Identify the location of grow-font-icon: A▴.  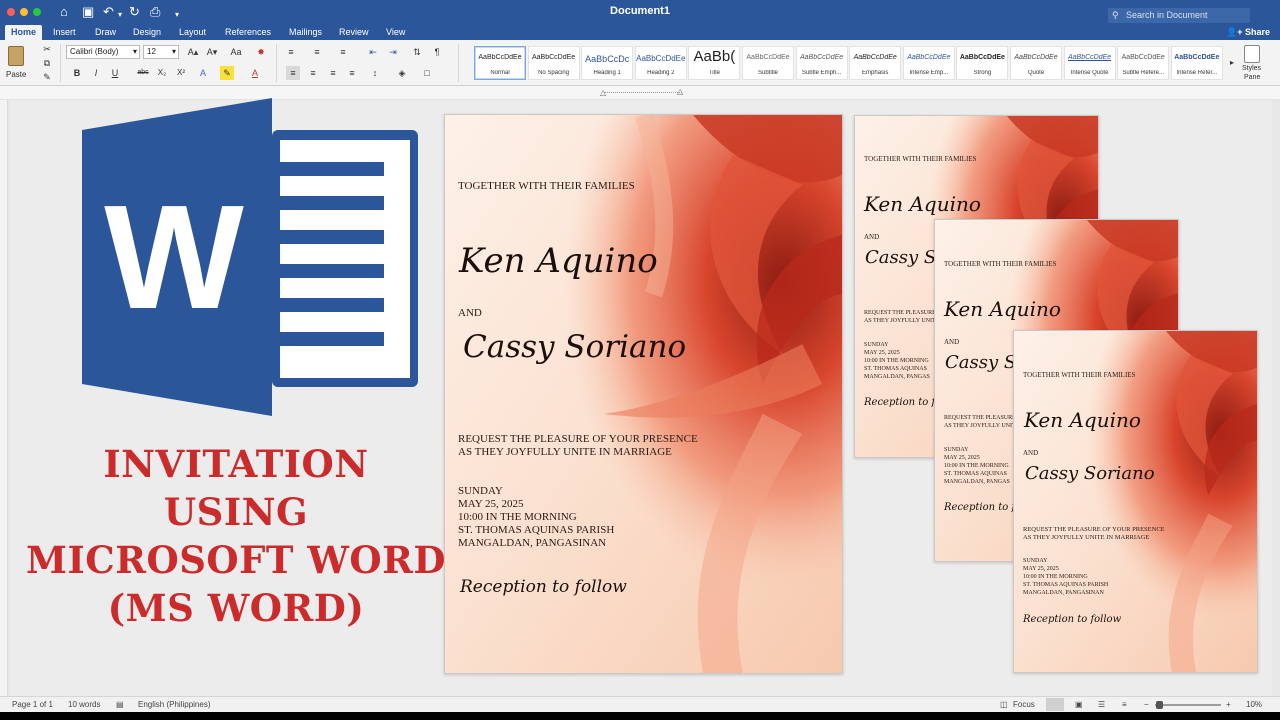
(193, 52).